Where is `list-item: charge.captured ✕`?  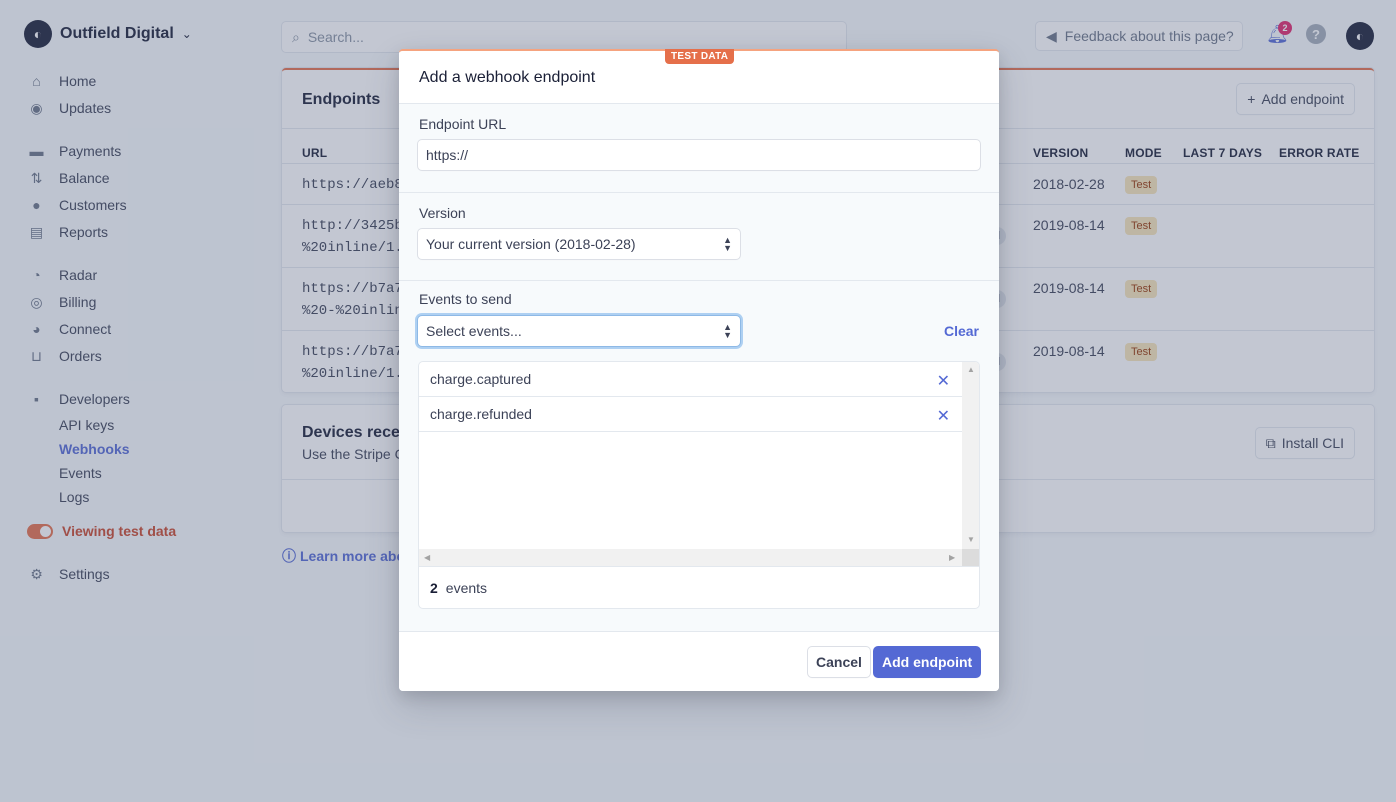
list-item: charge.captured ✕ is located at coordinates (690, 379).